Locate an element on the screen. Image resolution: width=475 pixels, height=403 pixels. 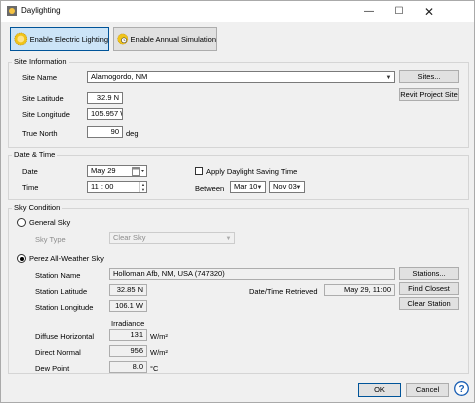
sky-type-label: Sky Type is located at coordinates (50, 239).